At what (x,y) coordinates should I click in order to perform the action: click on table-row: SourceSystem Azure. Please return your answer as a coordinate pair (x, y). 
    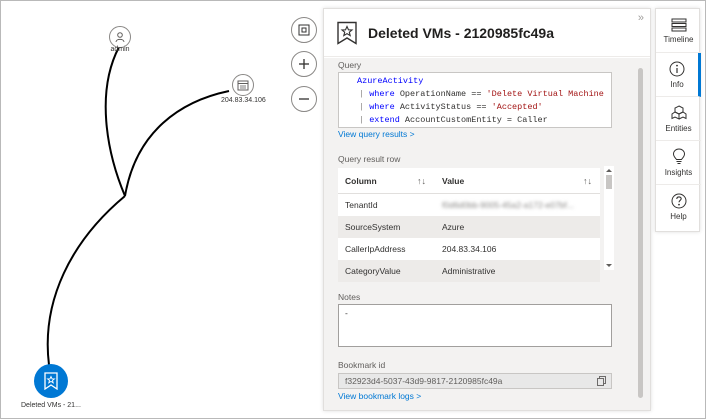
    Looking at the image, I should click on (469, 227).